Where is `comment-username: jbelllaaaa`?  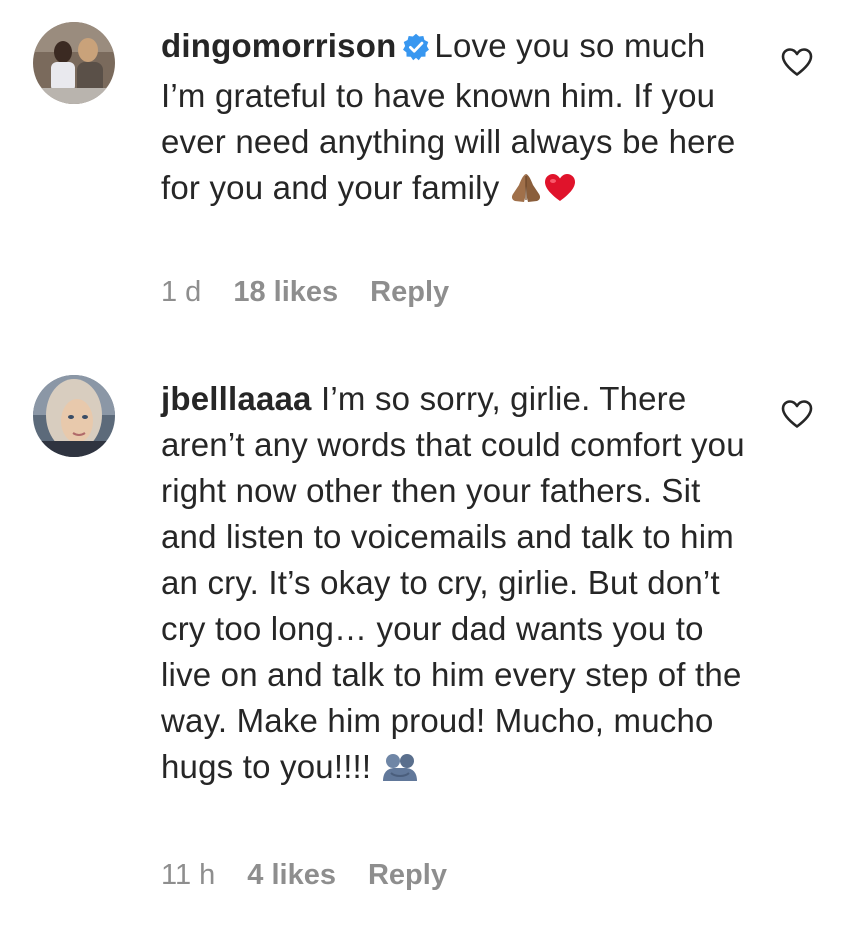
comment-username: jbelllaaaa is located at coordinates (236, 398).